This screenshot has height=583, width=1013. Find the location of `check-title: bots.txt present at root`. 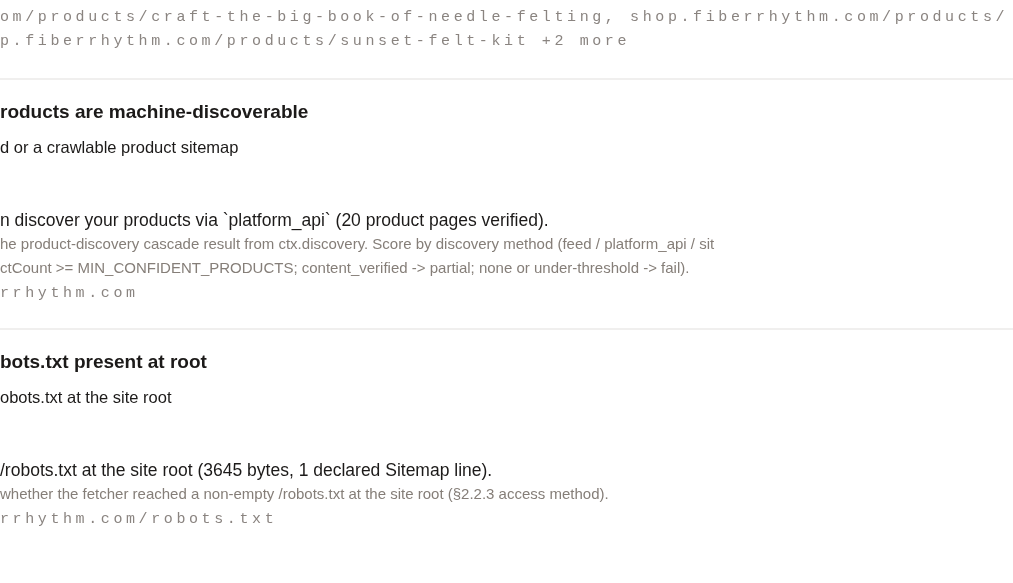

check-title: bots.txt present at root is located at coordinates (103, 362).